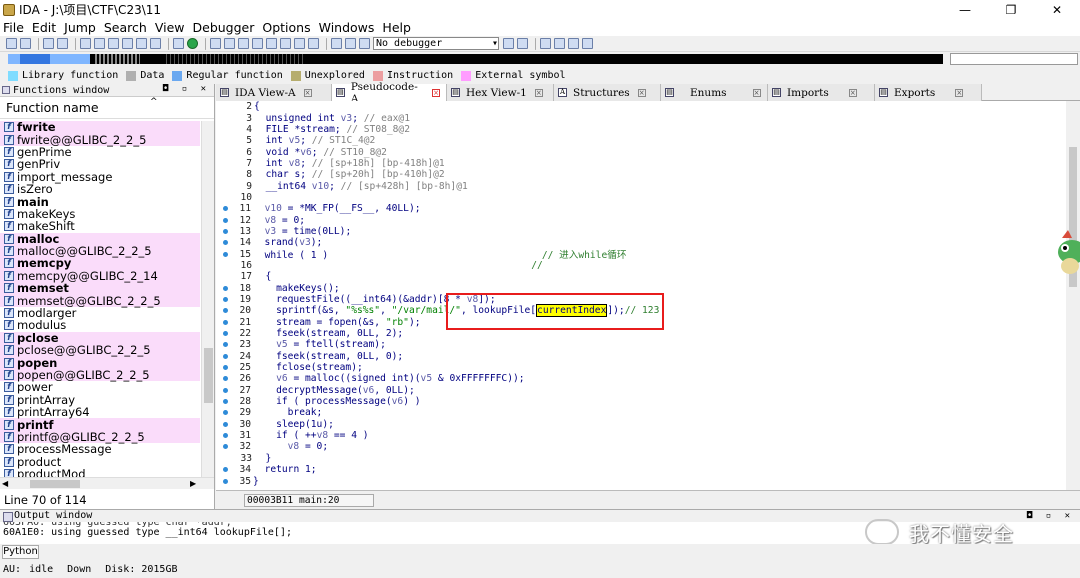 Image resolution: width=1080 pixels, height=578 pixels. Describe the element at coordinates (1011, 9) in the screenshot. I see `maximize-button: ❐` at that location.